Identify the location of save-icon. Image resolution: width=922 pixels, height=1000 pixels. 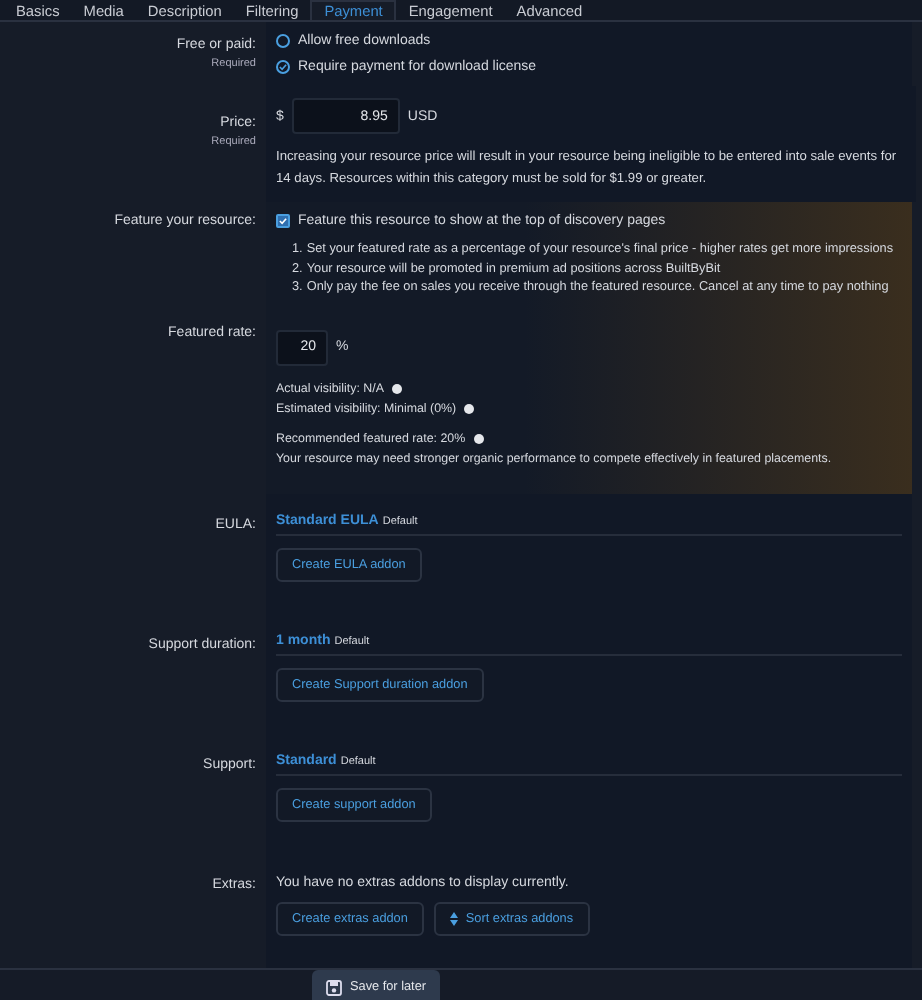
(334, 987).